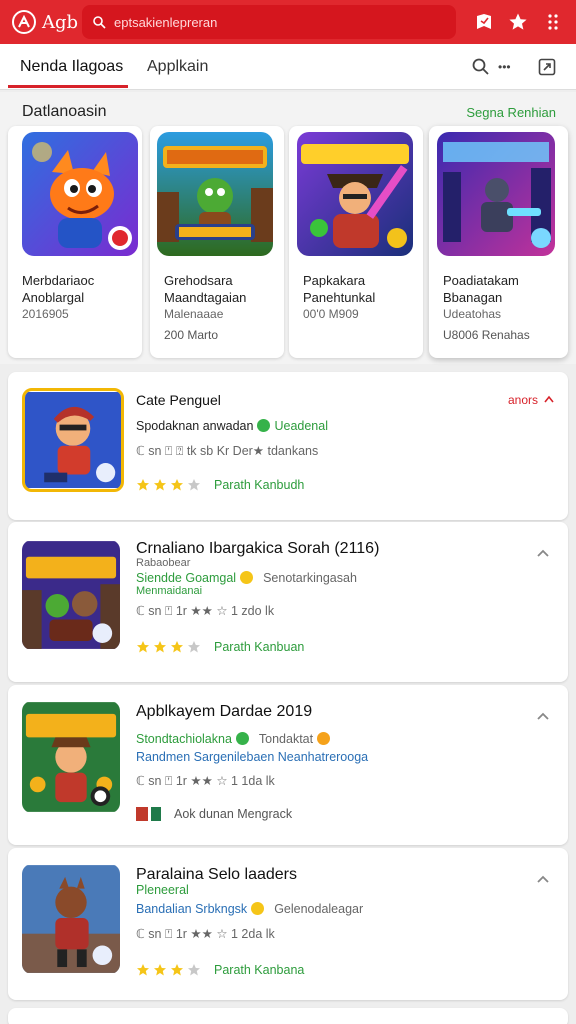 The width and height of the screenshot is (576, 1024). I want to click on featured-card: Merbdariaoc Anoblargal 2016905, so click(75, 242).